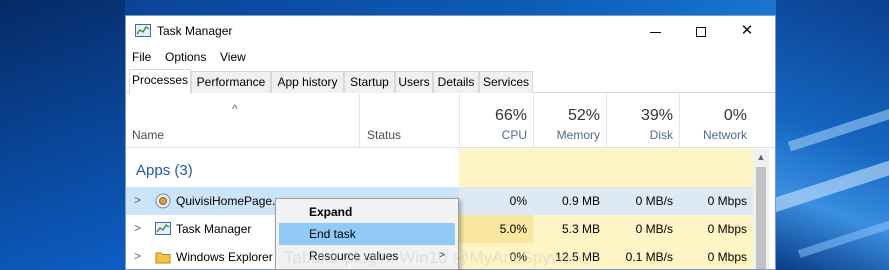 The width and height of the screenshot is (889, 270). I want to click on cpu-label: CPU, so click(514, 135).